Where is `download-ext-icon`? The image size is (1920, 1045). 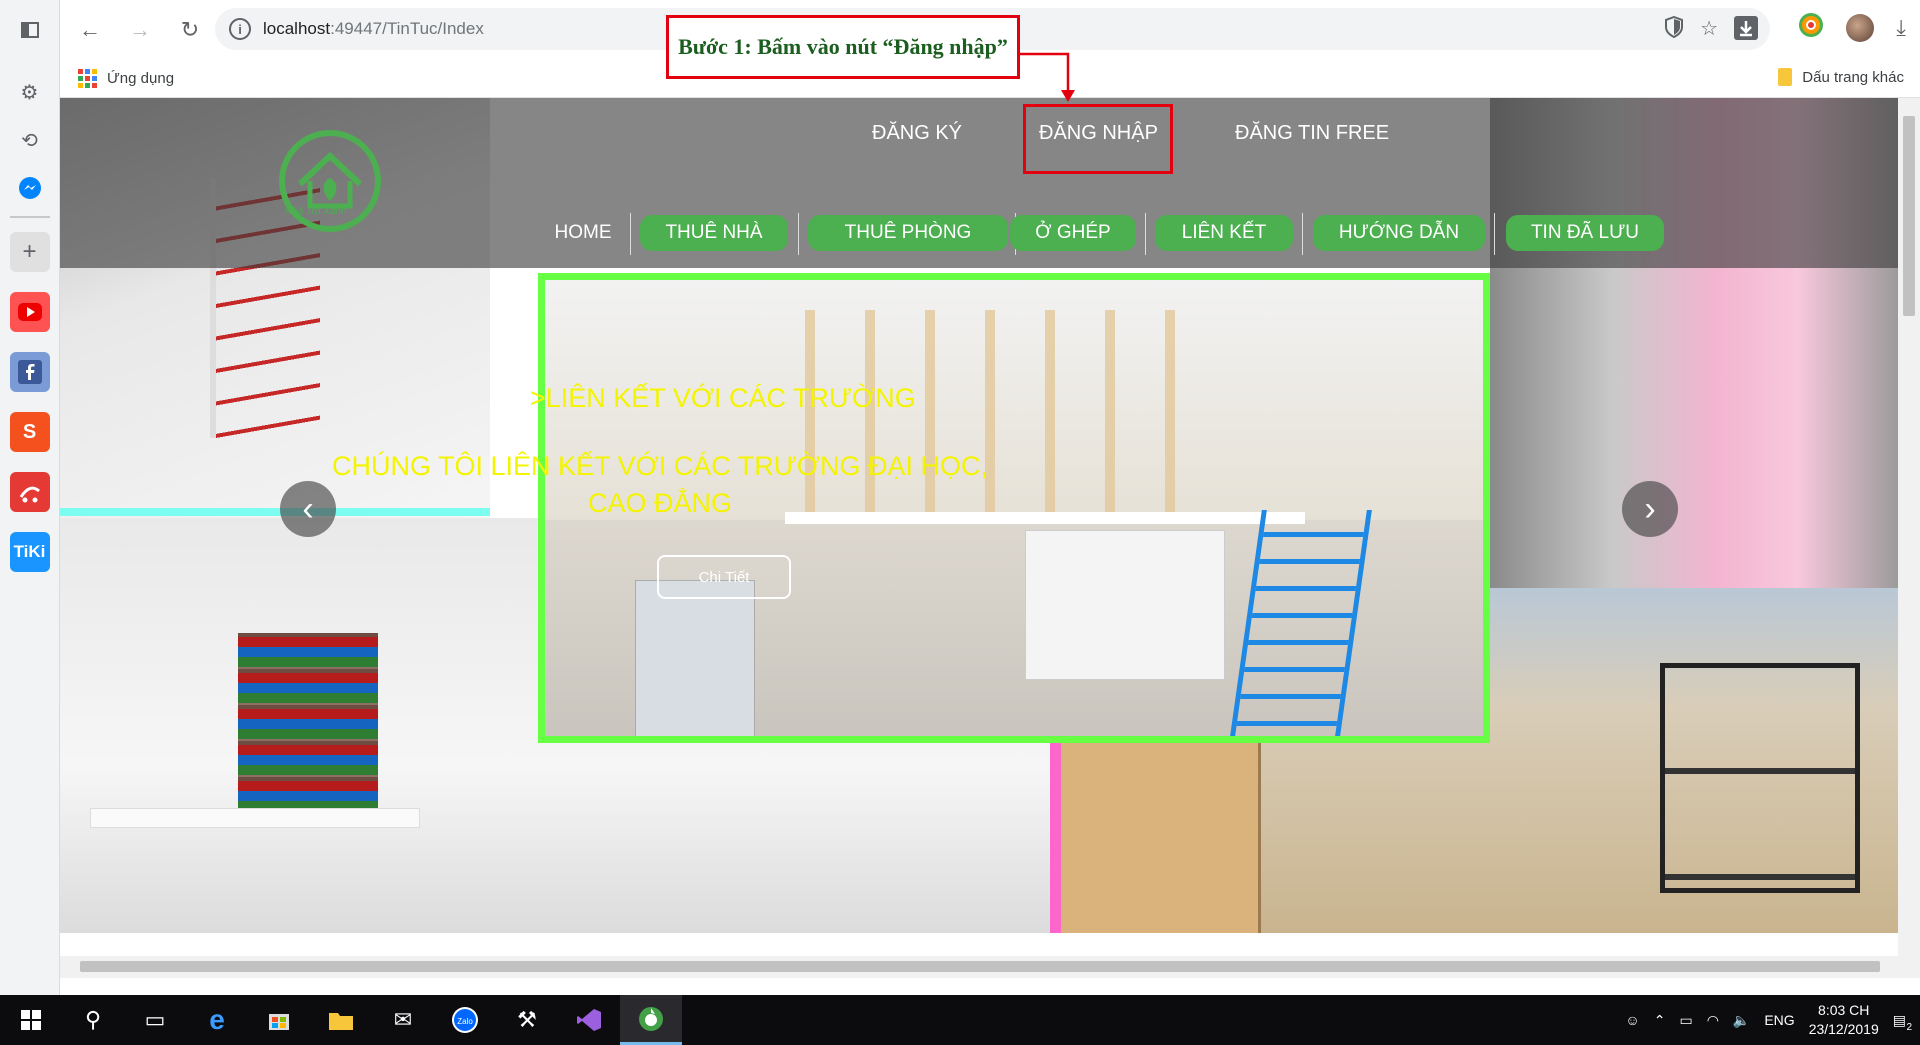 download-ext-icon is located at coordinates (1746, 31).